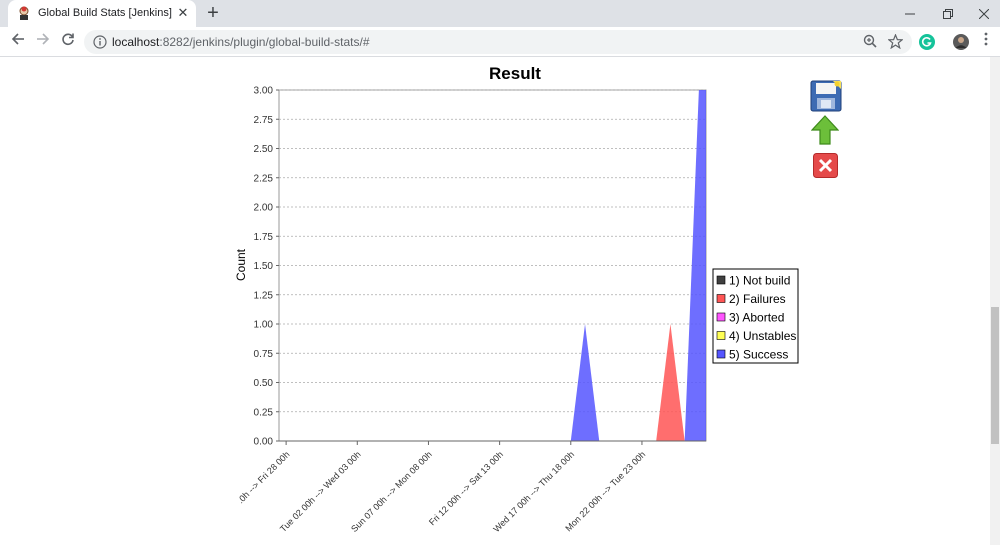 This screenshot has height=550, width=1000. Describe the element at coordinates (466, 488) in the screenshot. I see `x-tick-label: Fri 12 00h --> Sat 13 00h` at that location.